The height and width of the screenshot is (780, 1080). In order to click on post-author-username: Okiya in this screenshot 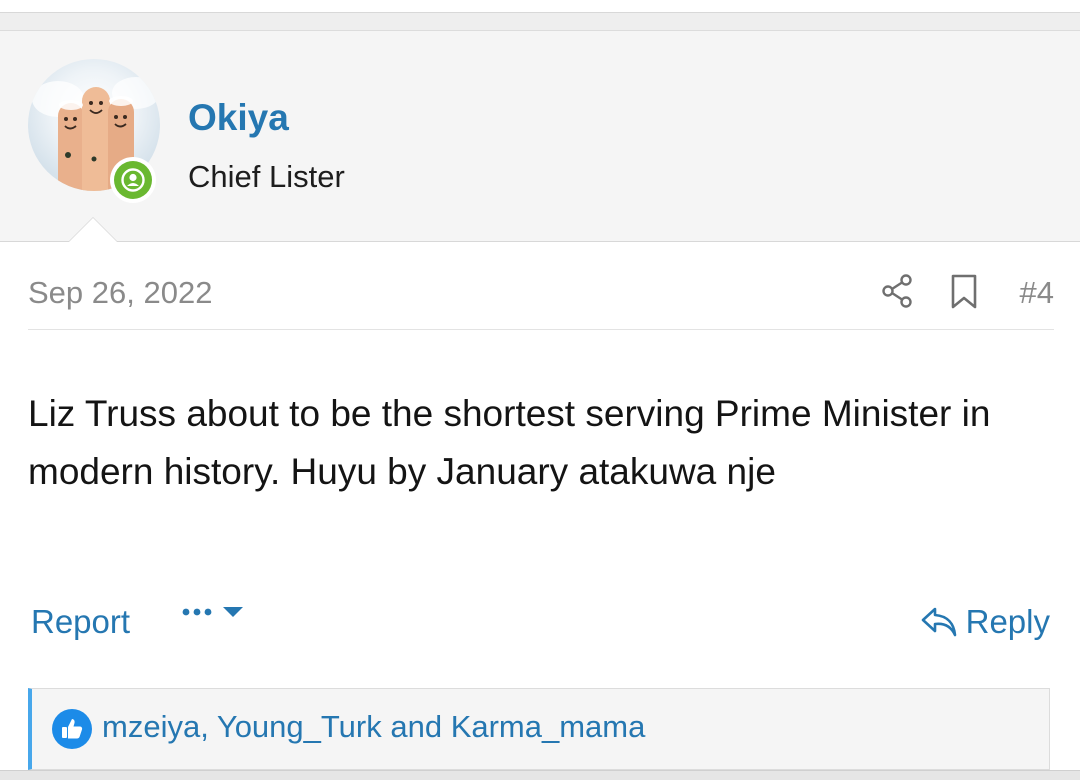, I will do `click(238, 118)`.